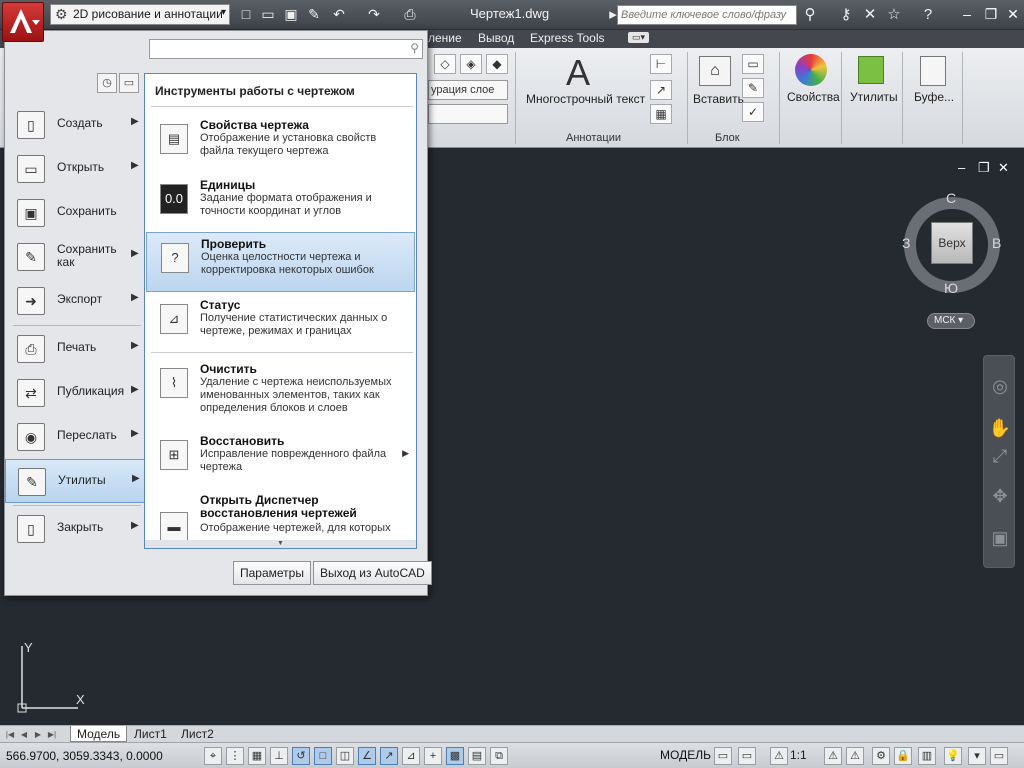  I want to click on lock-icon: 🔒, so click(903, 756).